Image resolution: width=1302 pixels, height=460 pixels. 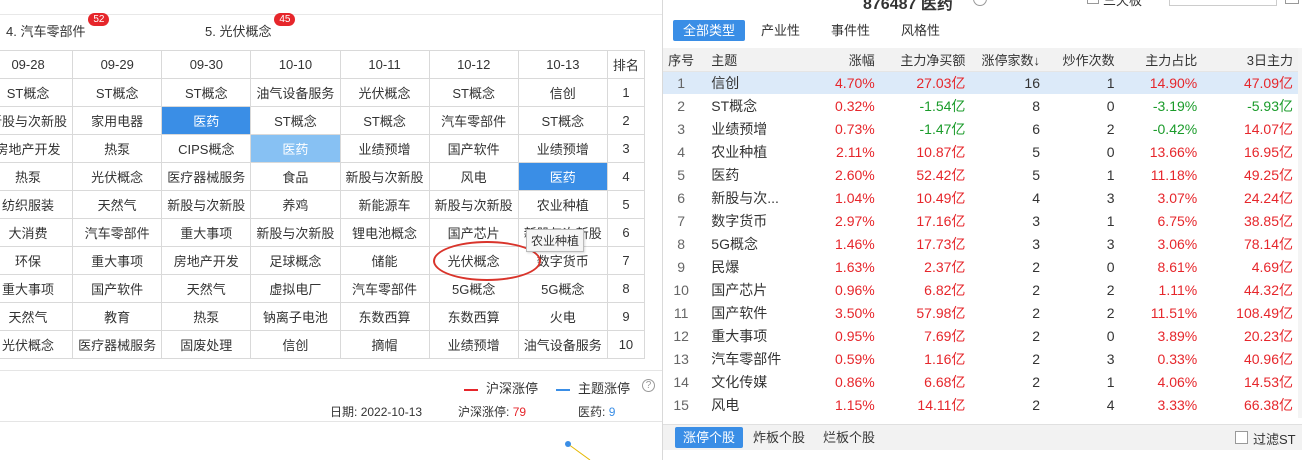 I want to click on table-row: 14 文化传媒 0.86% 6.68亿 2 1 4.06% 14.53亿, so click(x=982, y=381).